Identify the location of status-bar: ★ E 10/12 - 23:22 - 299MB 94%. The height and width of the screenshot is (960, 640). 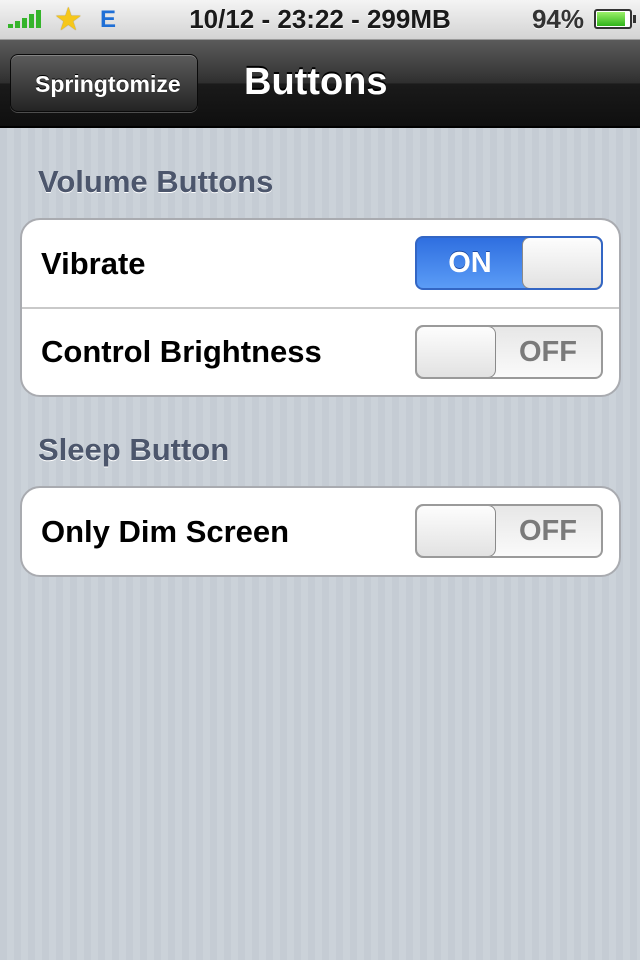
(320, 20).